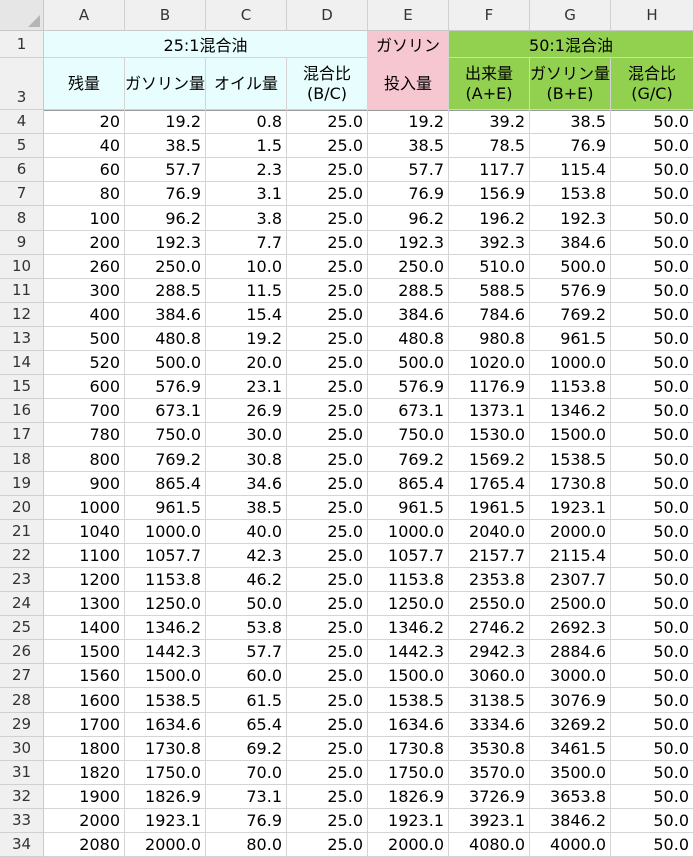 This screenshot has height=857, width=694. I want to click on cell-b: 865.4, so click(165, 484).